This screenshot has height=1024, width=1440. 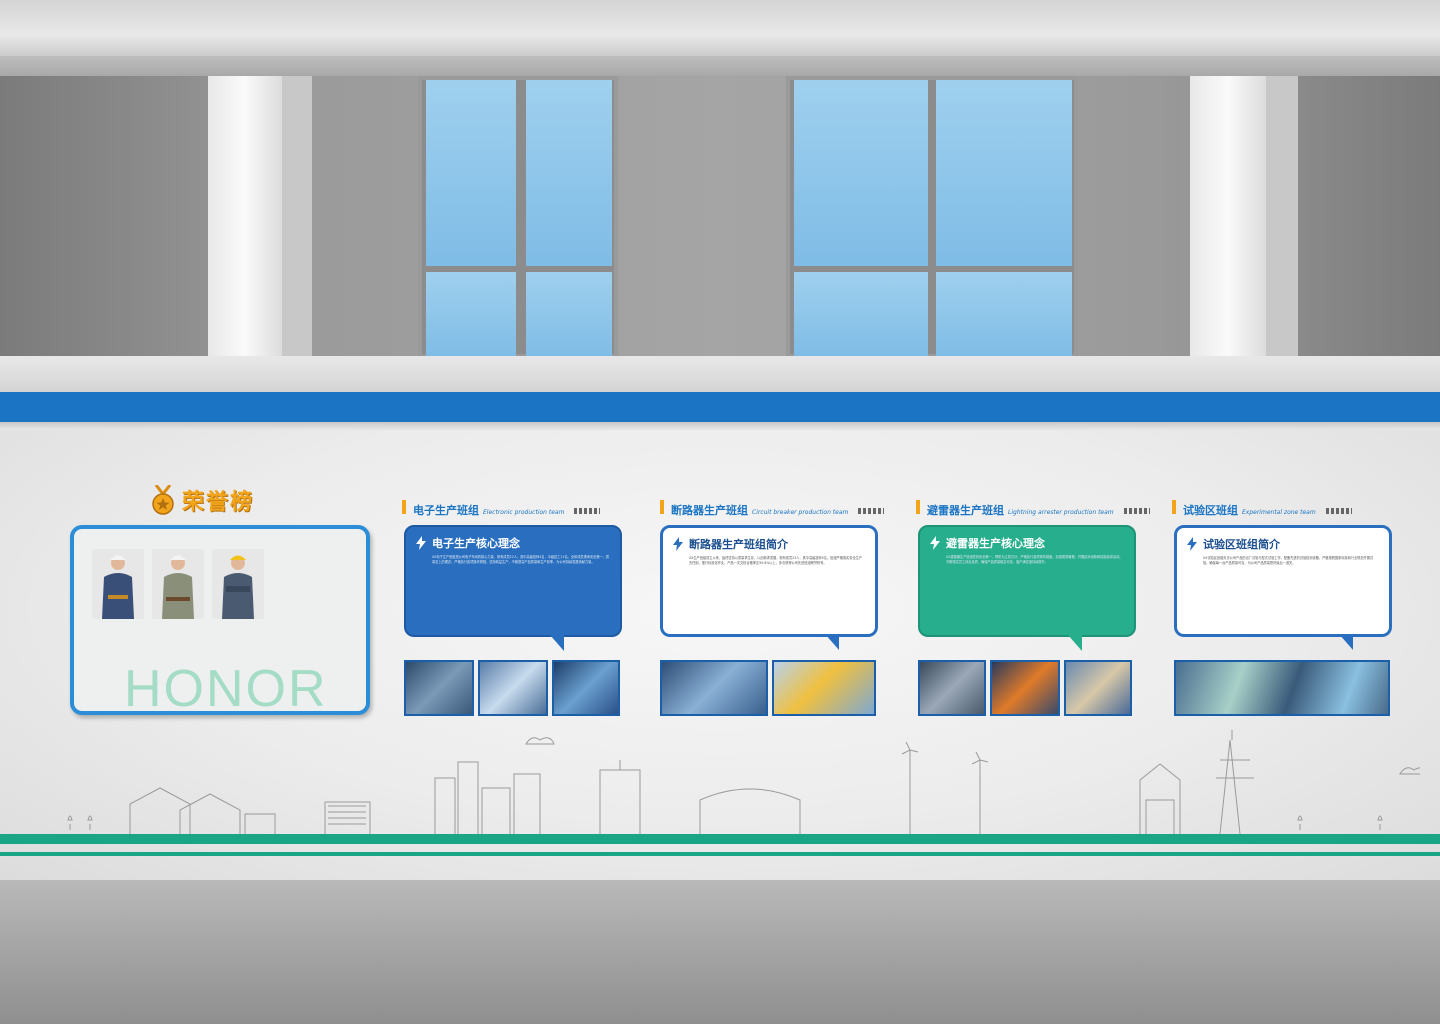 I want to click on ceiling, so click(x=720, y=29).